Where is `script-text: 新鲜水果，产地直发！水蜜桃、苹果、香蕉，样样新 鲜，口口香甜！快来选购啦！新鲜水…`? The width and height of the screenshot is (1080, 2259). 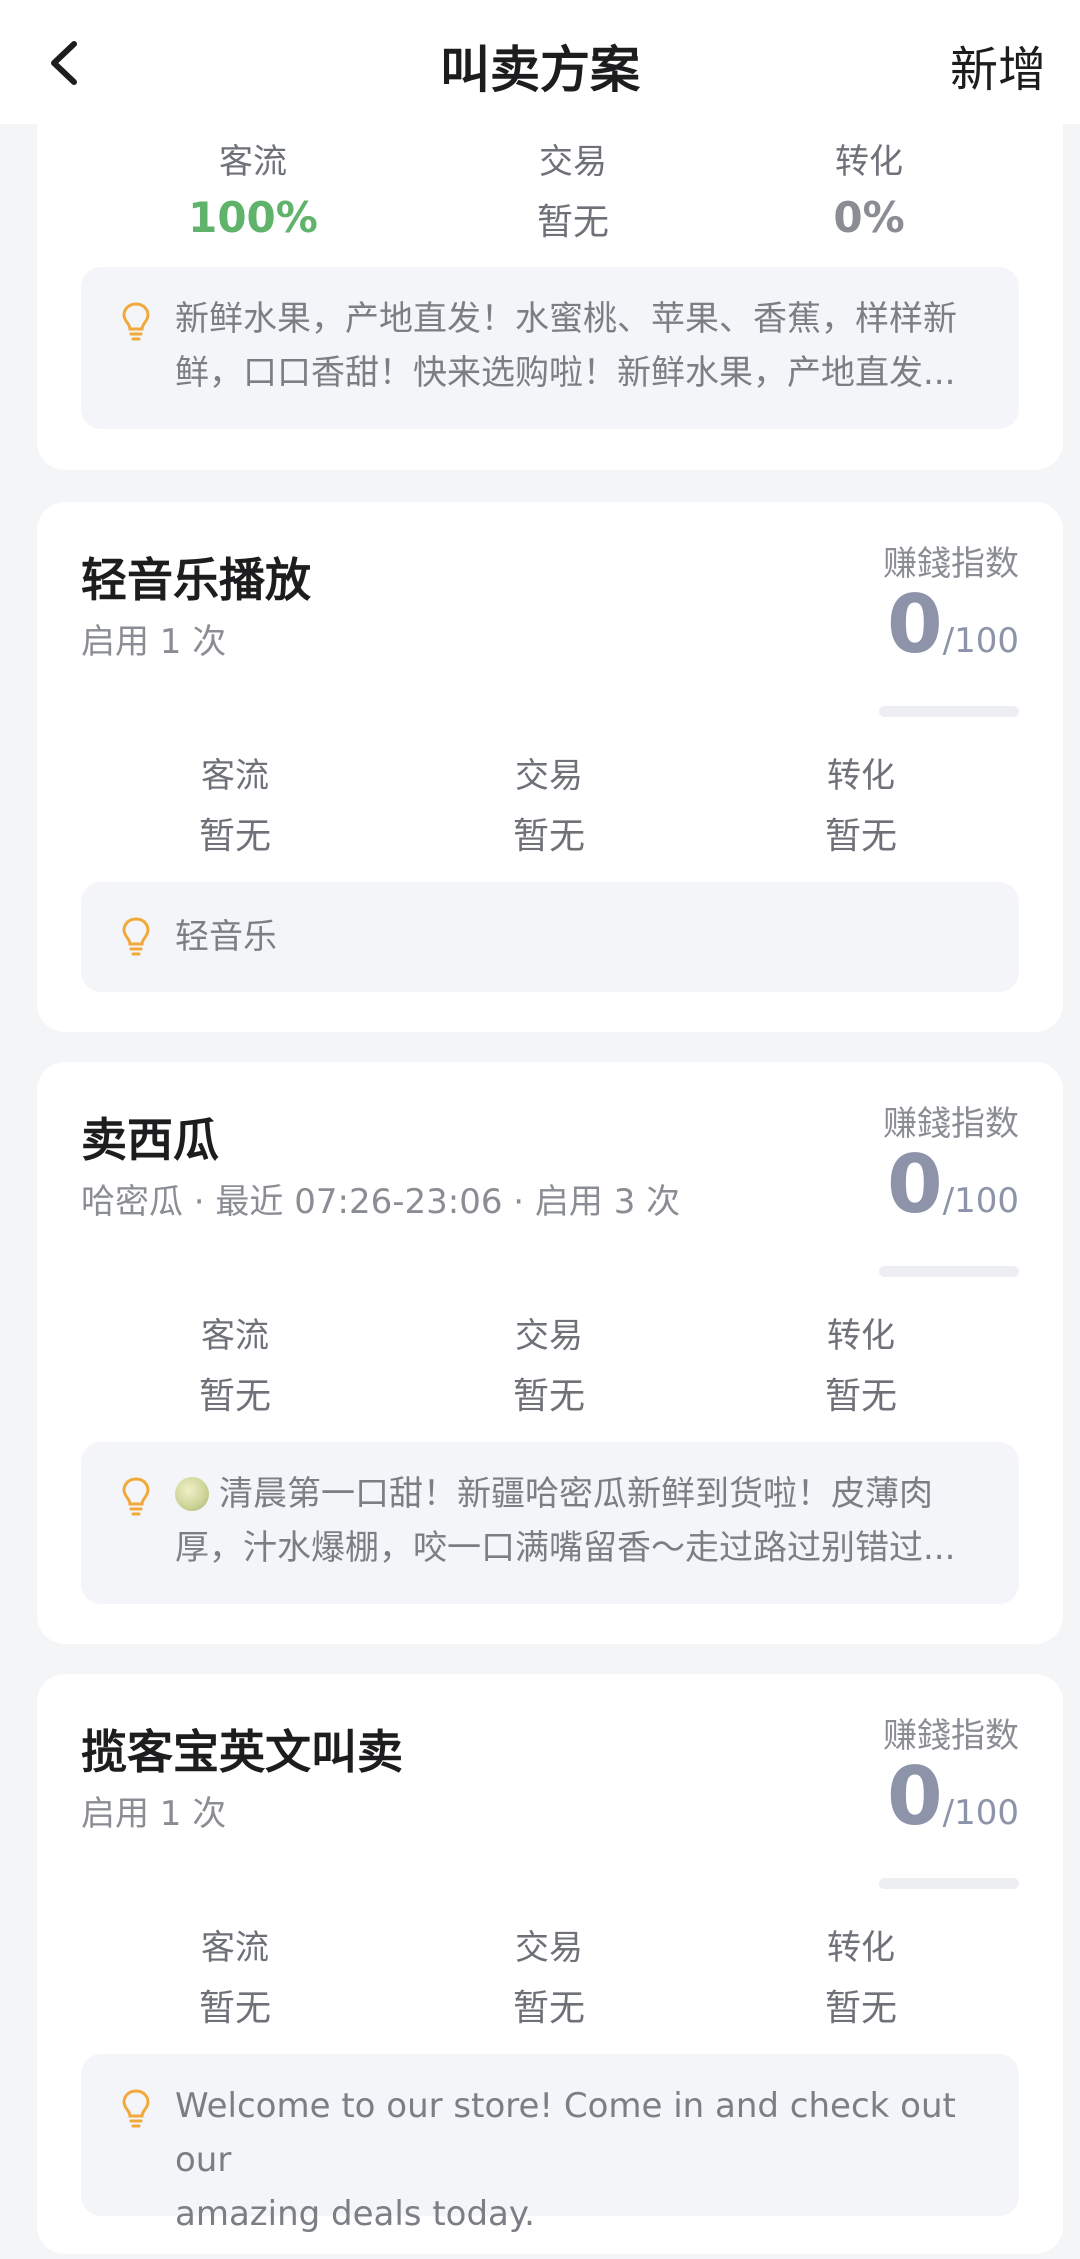 script-text: 新鲜水果，产地直发！水蜜桃、苹果、香蕉，样样新 鲜，口口香甜！快来选购啦！新鲜水… is located at coordinates (582, 346).